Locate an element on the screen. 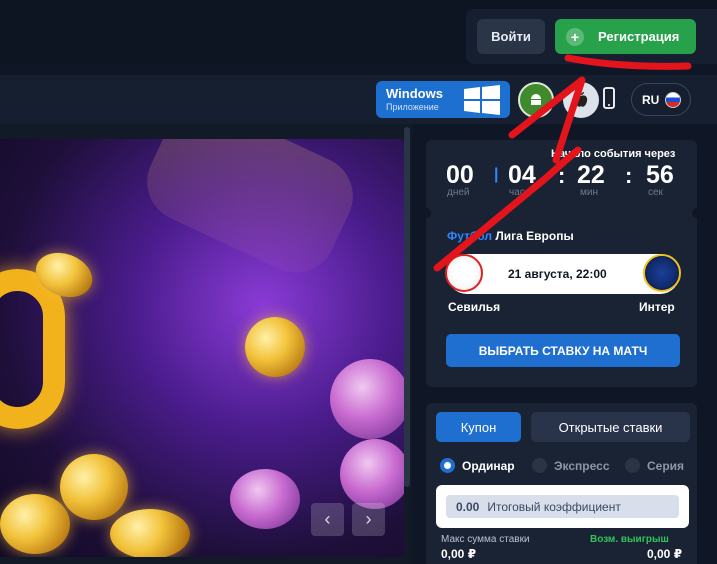  inter-logo-icon is located at coordinates (662, 273).